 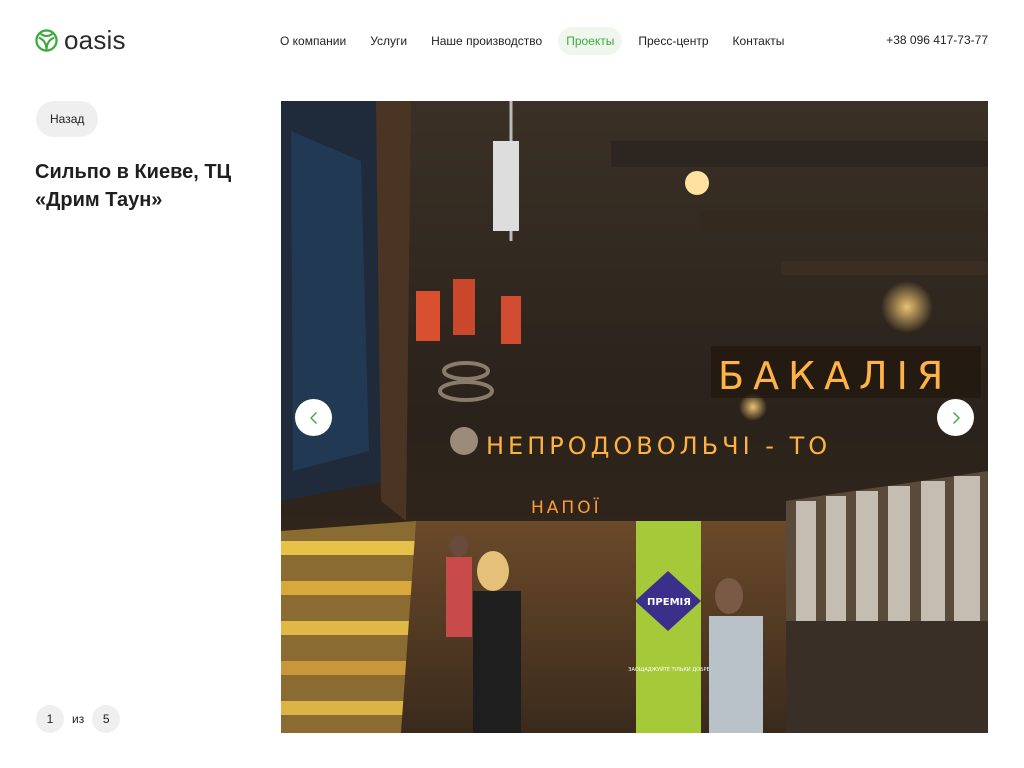 I want to click on slider-prev-button, so click(x=313, y=417).